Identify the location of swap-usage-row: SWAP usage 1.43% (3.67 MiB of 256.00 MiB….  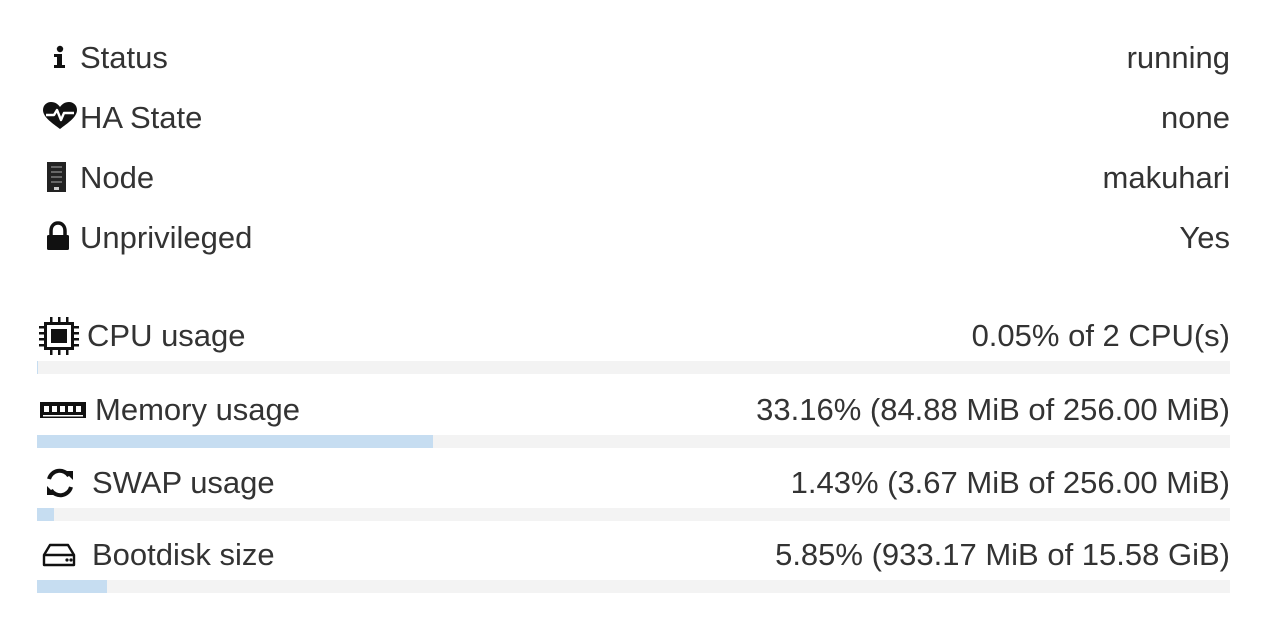
(633, 492).